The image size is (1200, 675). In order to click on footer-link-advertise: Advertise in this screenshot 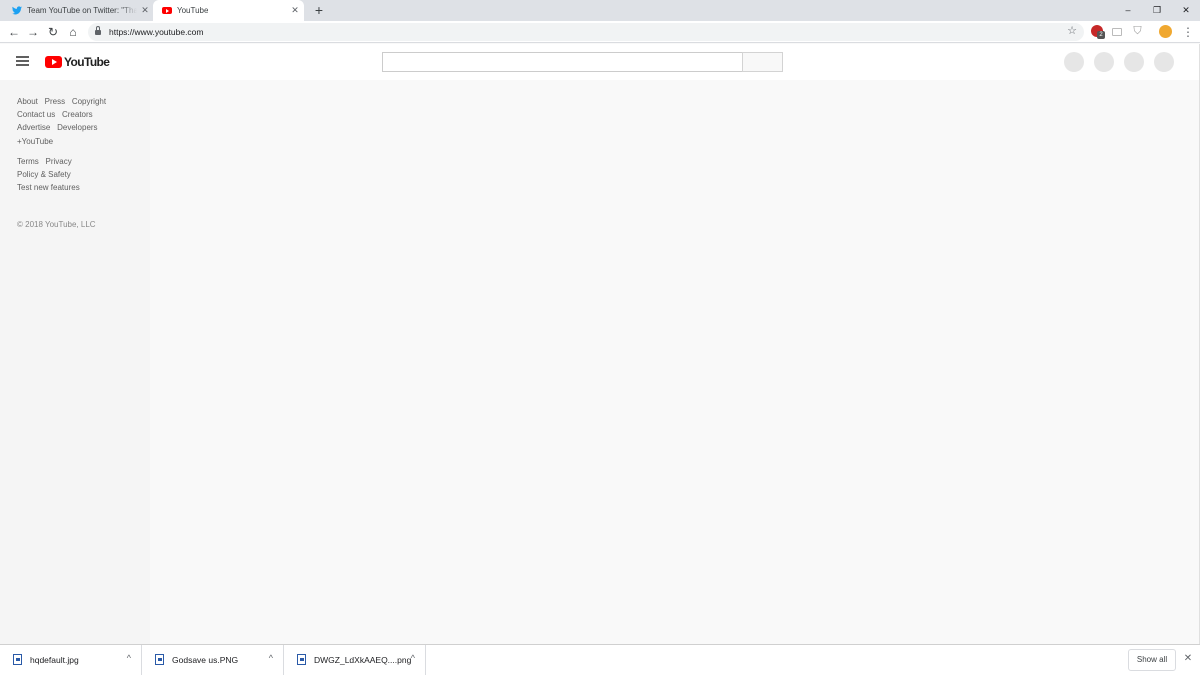, I will do `click(33, 127)`.